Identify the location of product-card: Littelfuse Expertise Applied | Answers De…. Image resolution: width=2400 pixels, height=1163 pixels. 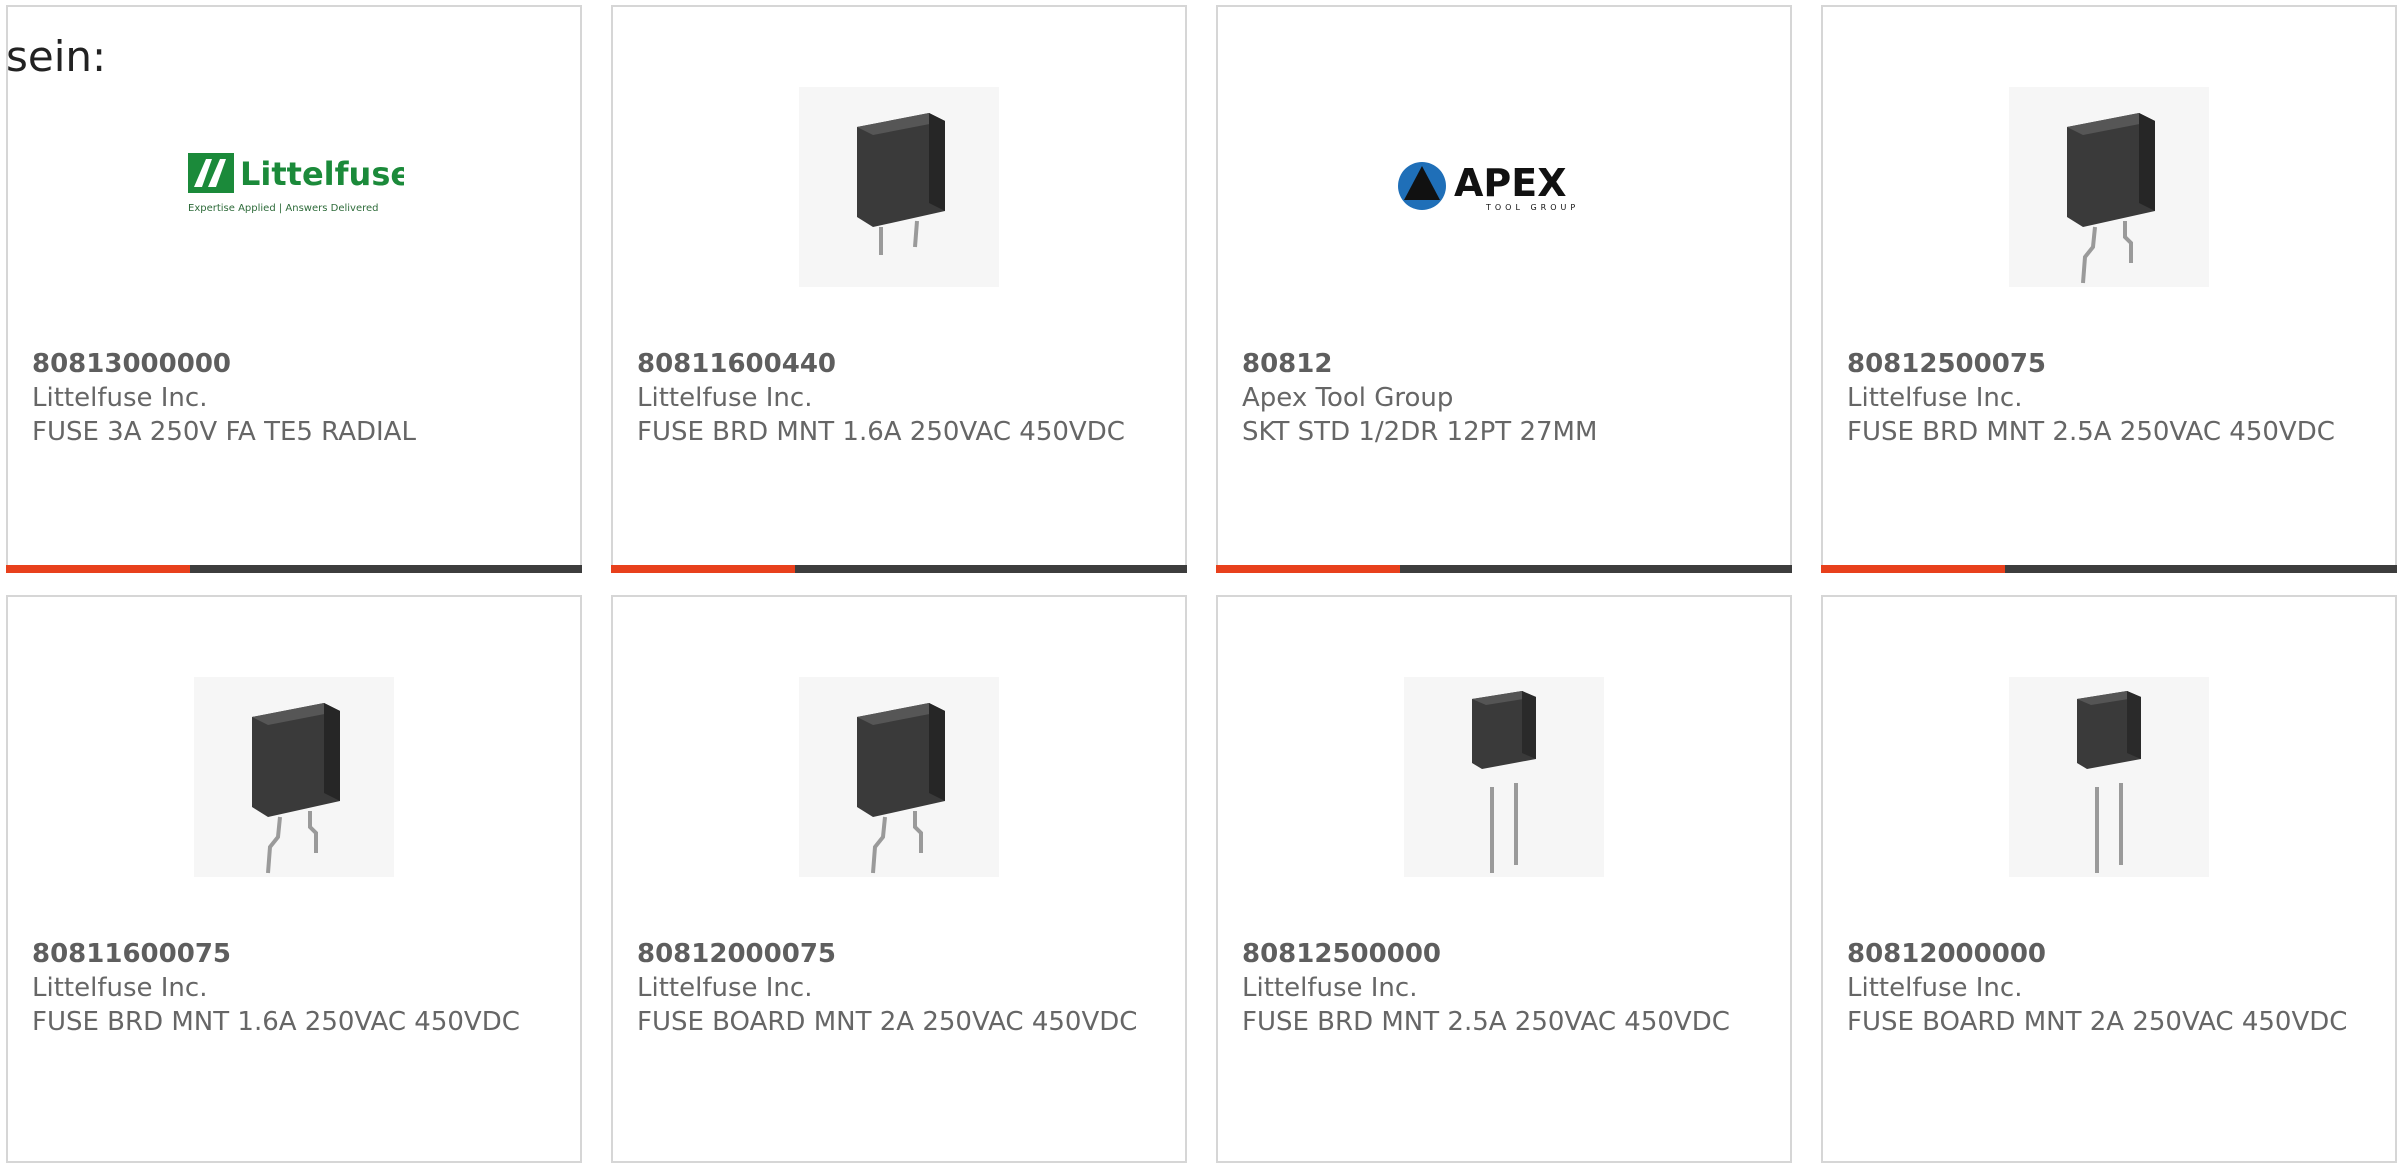
(294, 289).